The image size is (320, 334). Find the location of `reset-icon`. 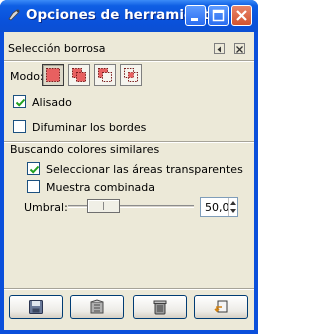

reset-icon is located at coordinates (221, 306).